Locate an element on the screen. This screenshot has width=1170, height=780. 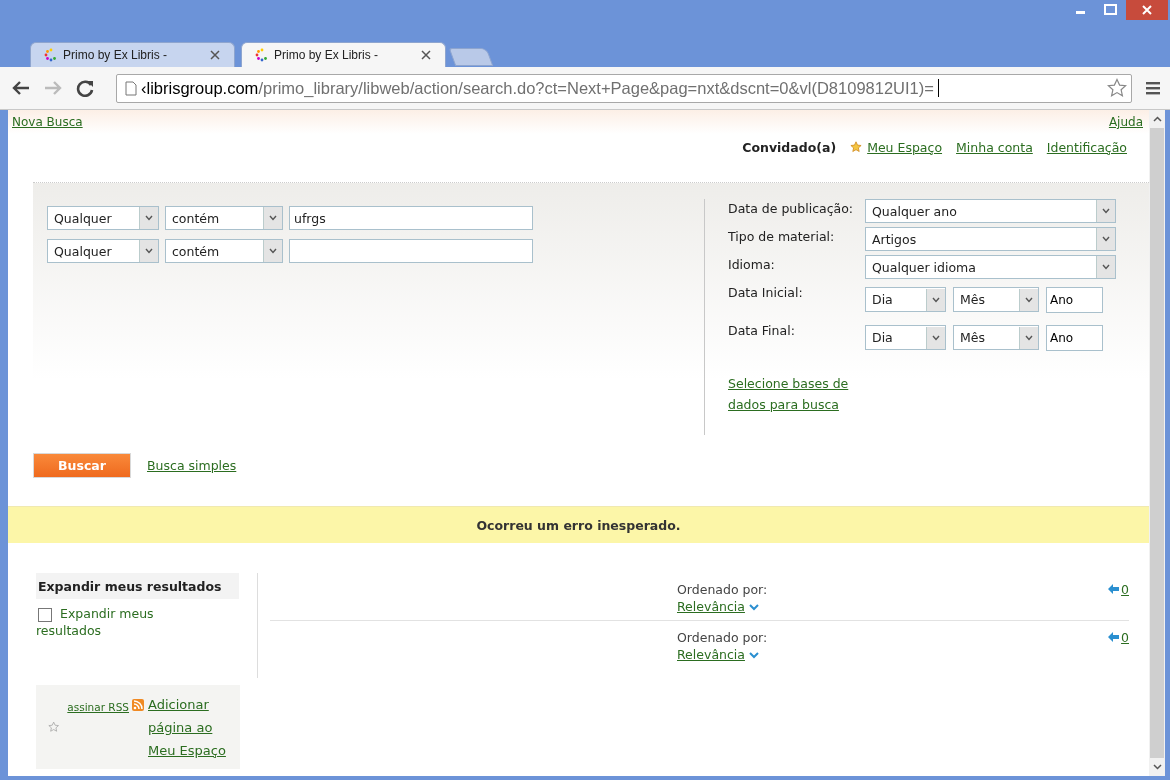
error-message: Ocorreu um erro inesperado. is located at coordinates (578, 525).